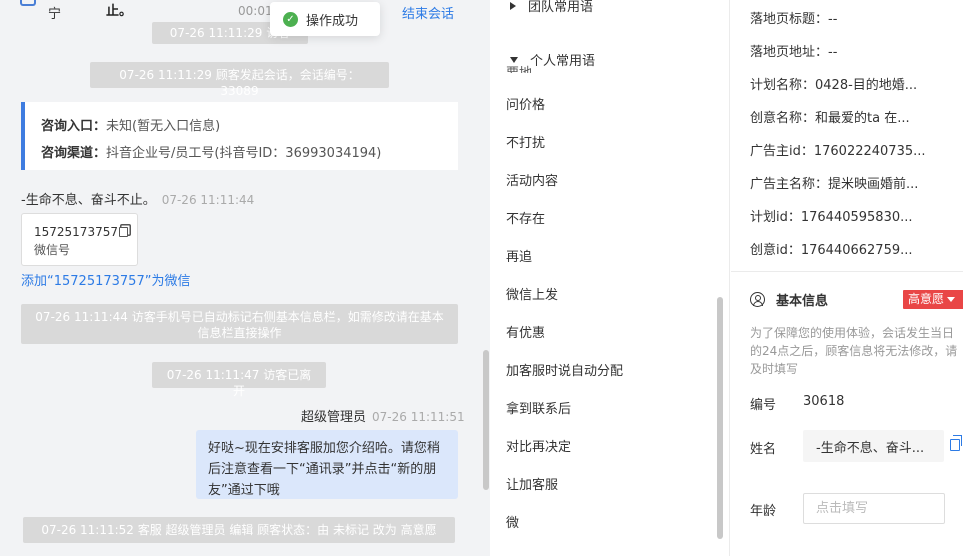 This screenshot has height=556, width=963. What do you see at coordinates (538, 407) in the screenshot?
I see `phrase-item: 拿到联系后` at bounding box center [538, 407].